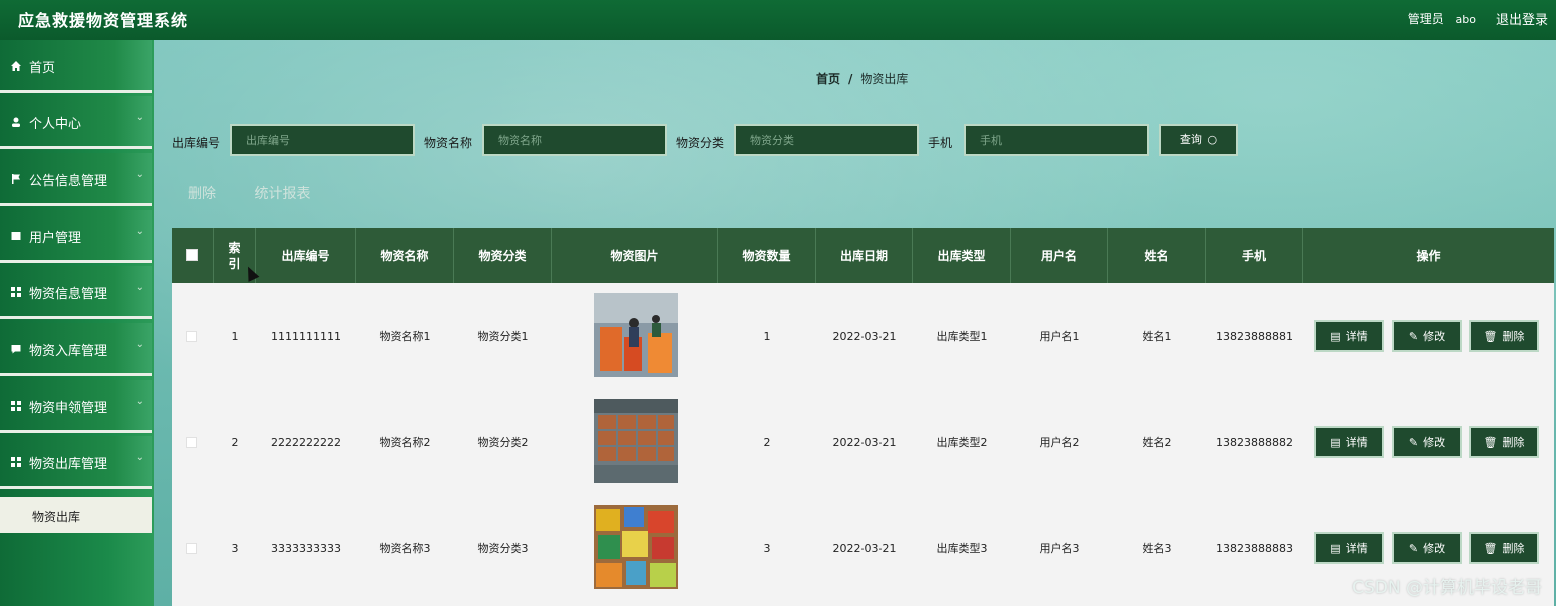  I want to click on cell-code: 2222222222, so click(306, 442).